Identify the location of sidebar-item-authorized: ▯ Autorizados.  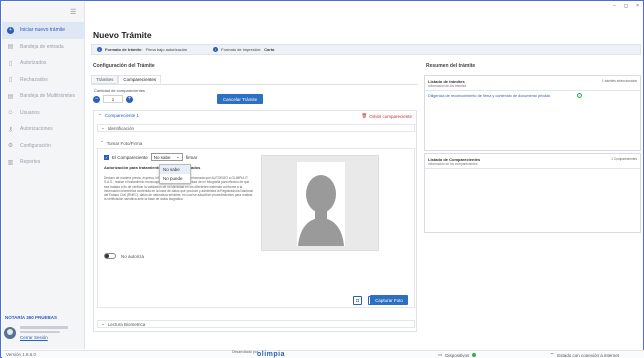
(43, 63).